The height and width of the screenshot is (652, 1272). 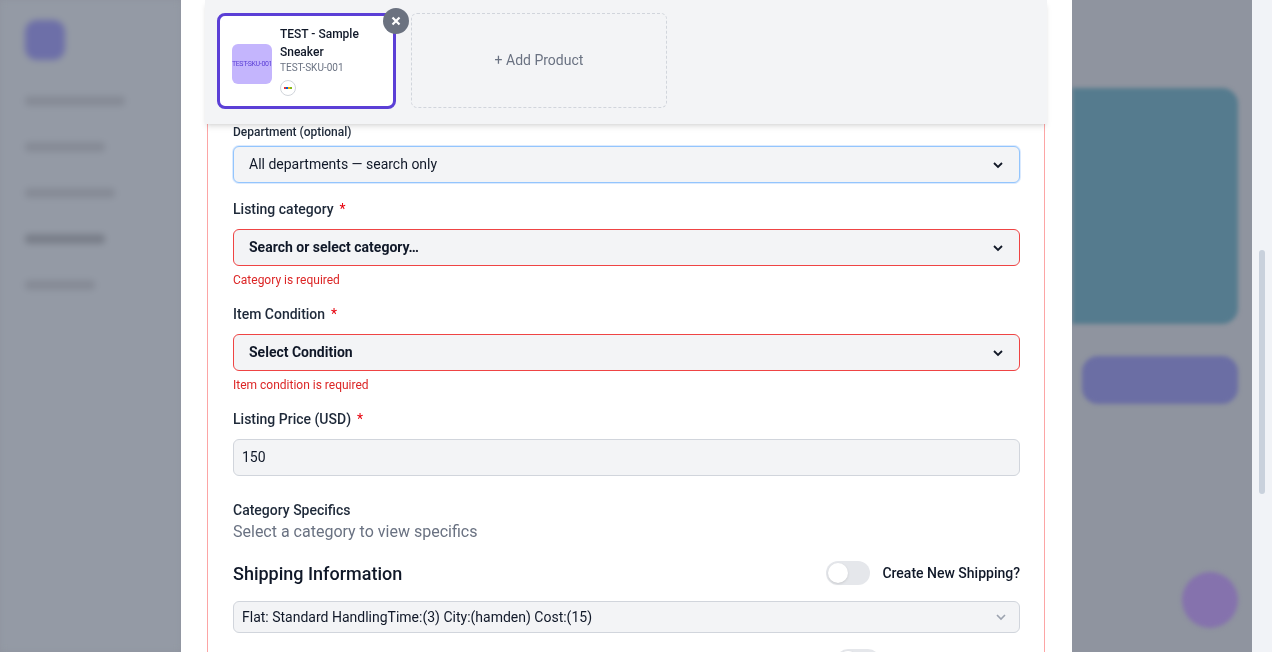 What do you see at coordinates (286, 280) in the screenshot?
I see `error-message: Category is required` at bounding box center [286, 280].